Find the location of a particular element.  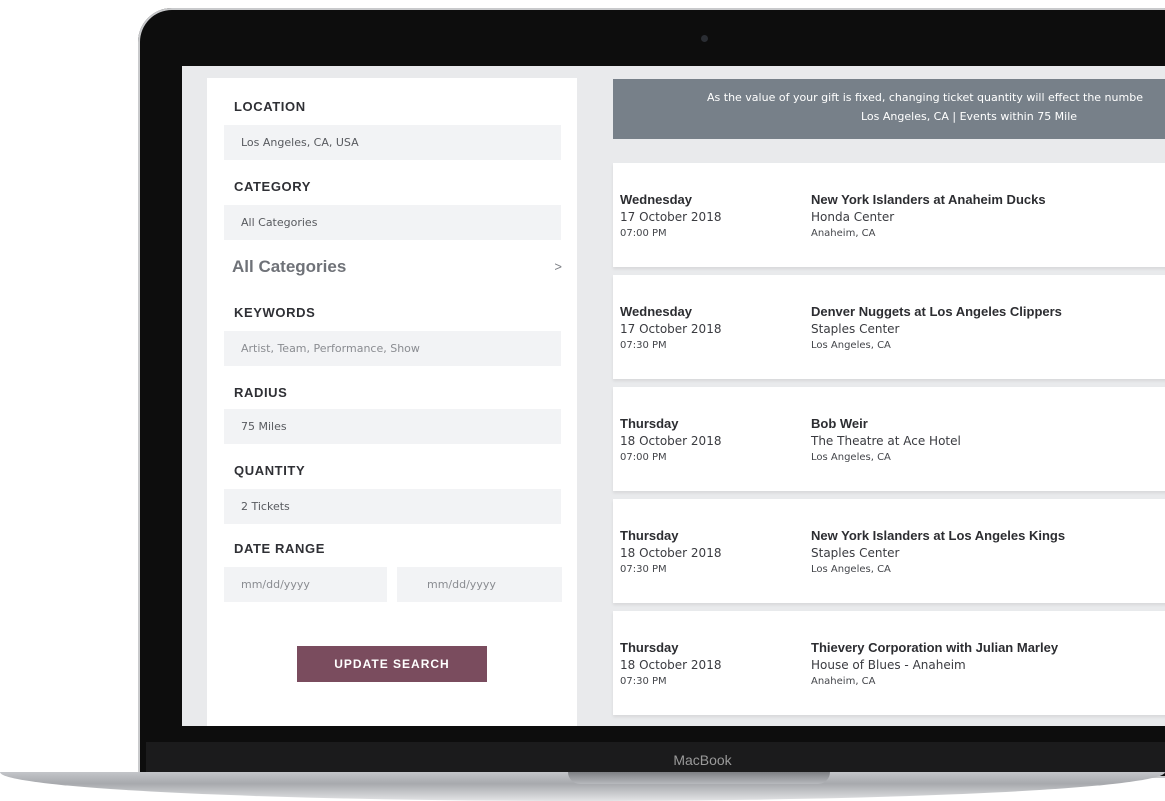

quantity-label: QUANTITY is located at coordinates (270, 470).